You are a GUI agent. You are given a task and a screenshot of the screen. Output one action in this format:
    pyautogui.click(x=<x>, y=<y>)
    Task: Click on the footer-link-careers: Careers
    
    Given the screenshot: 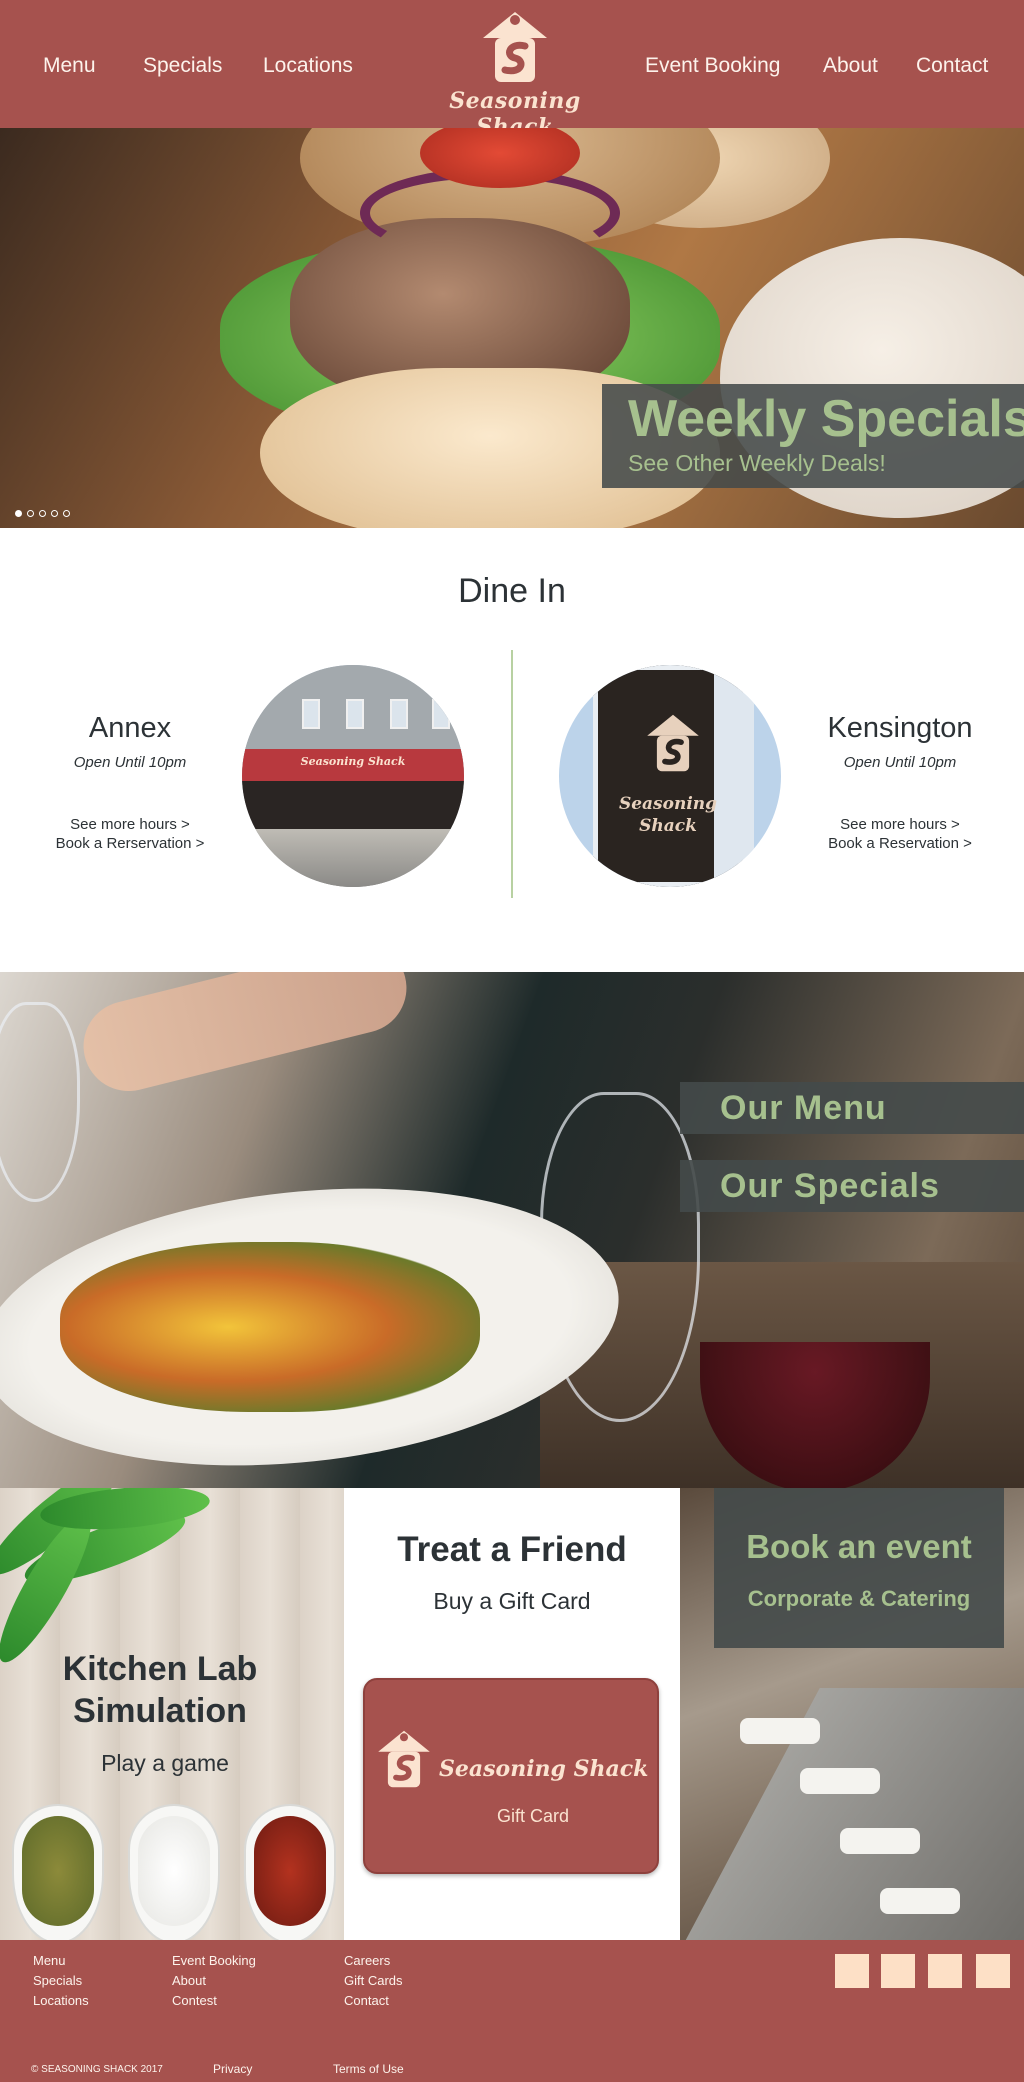 What is the action you would take?
    pyautogui.click(x=367, y=1960)
    